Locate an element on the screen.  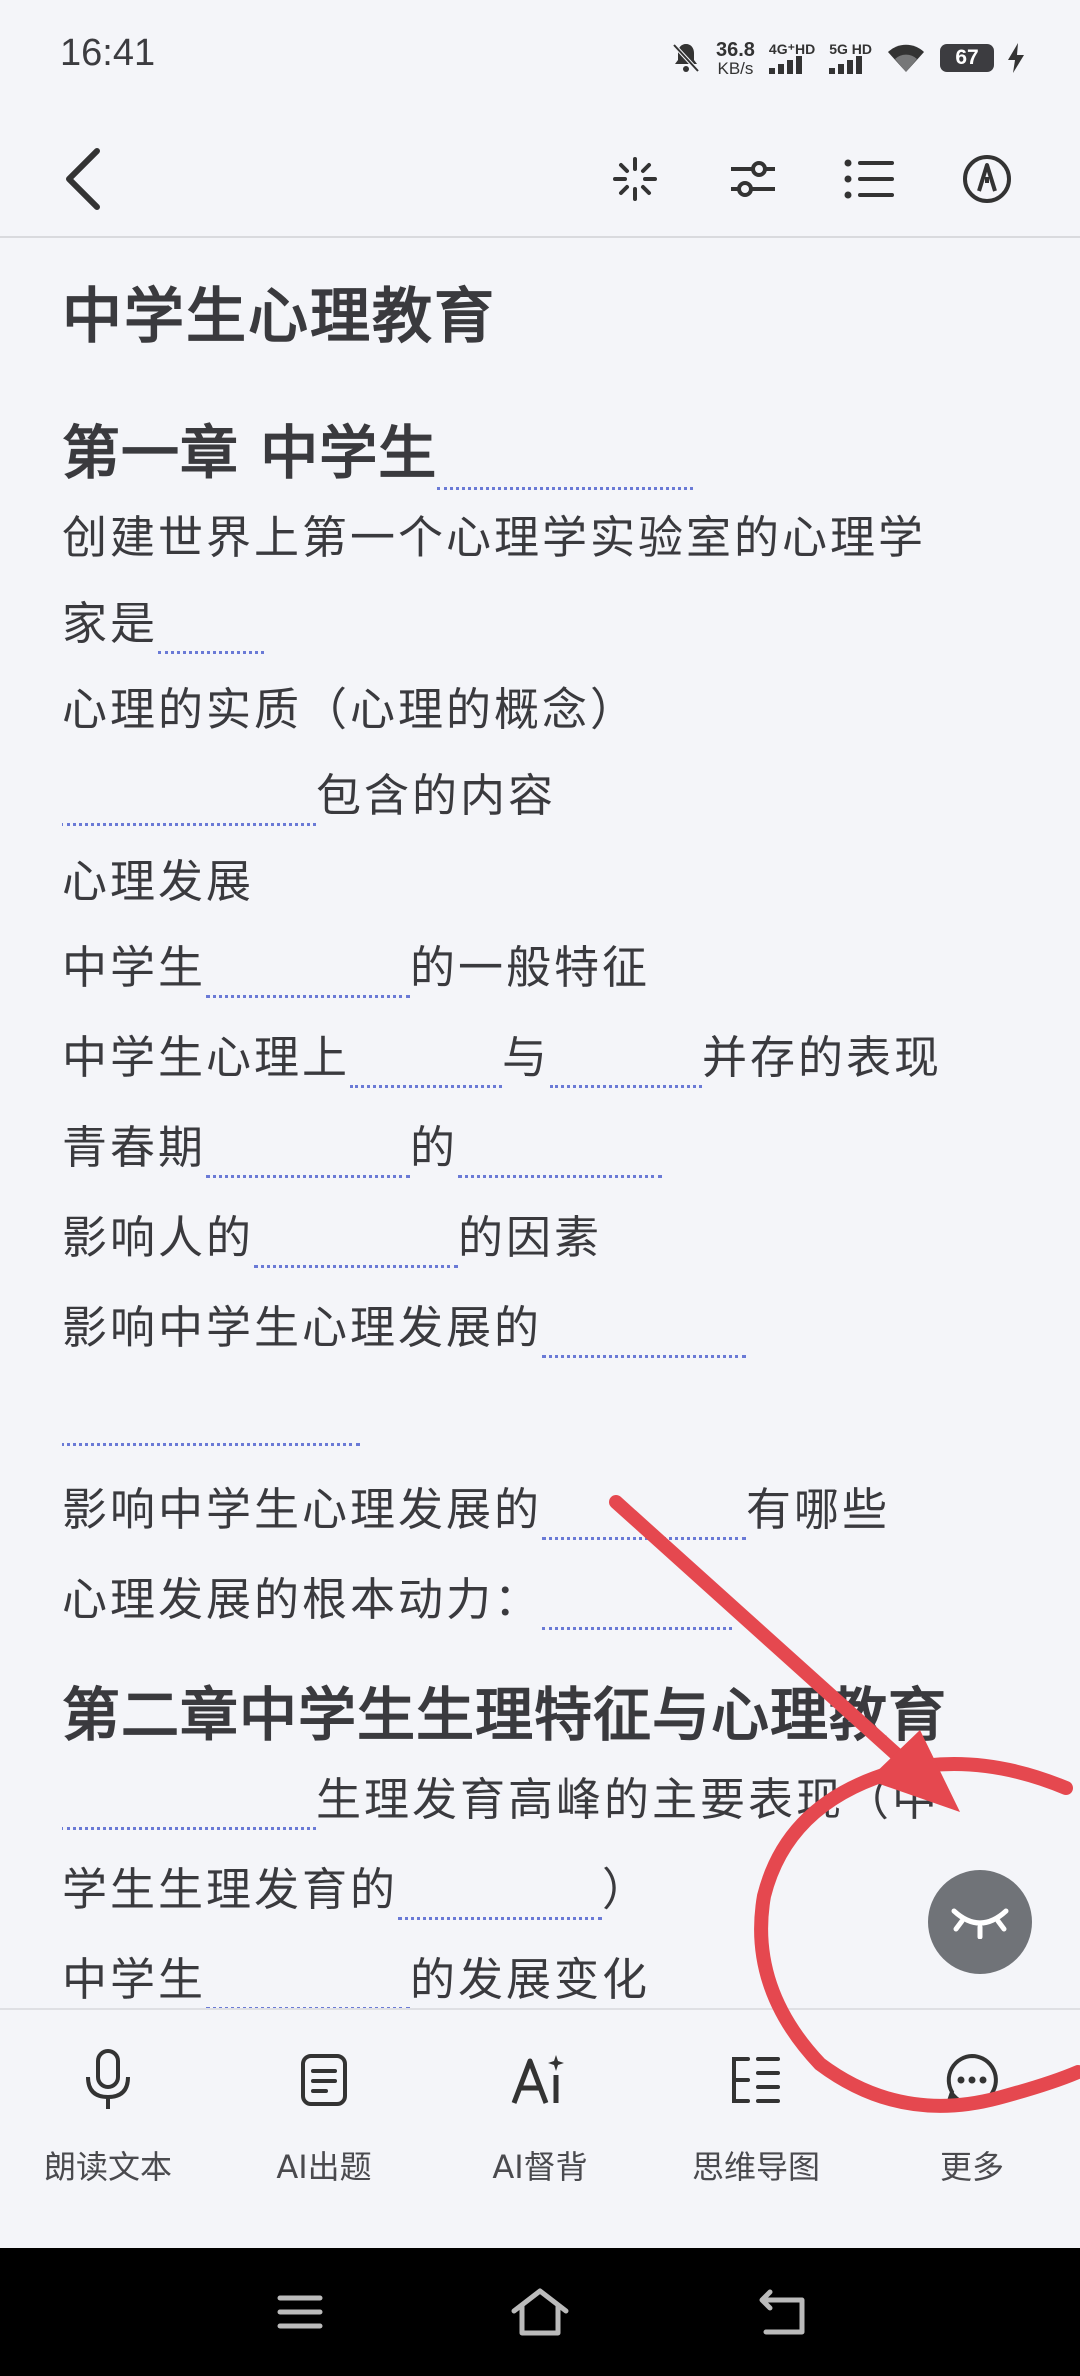
sim2-signal: 5G HD is located at coordinates (850, 58).